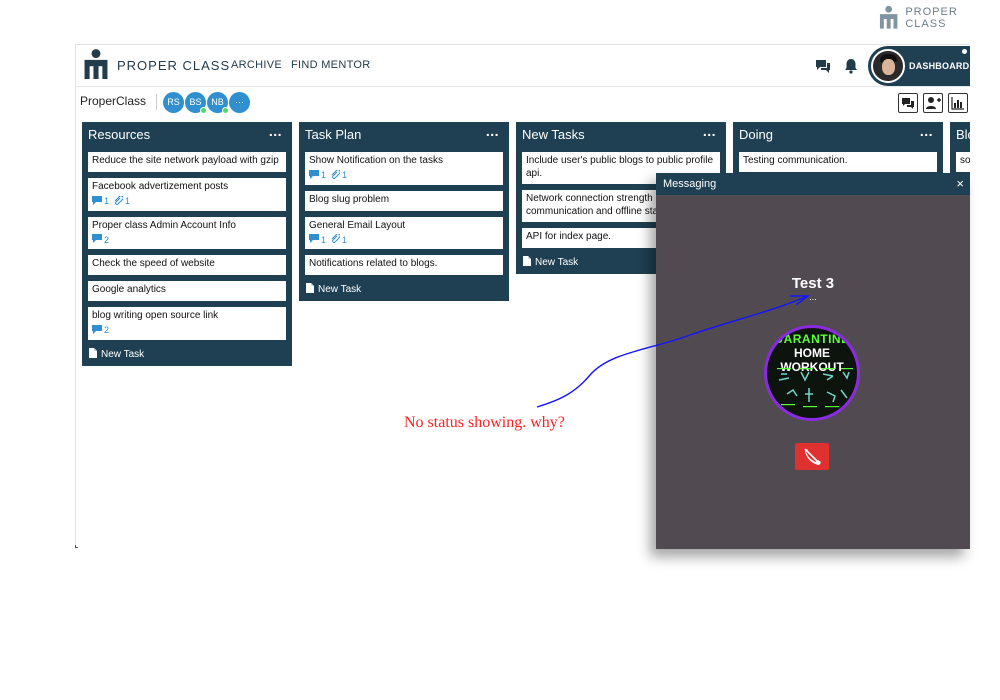 This screenshot has width=1000, height=700. I want to click on annotation-note: No status showing. why?, so click(484, 422).